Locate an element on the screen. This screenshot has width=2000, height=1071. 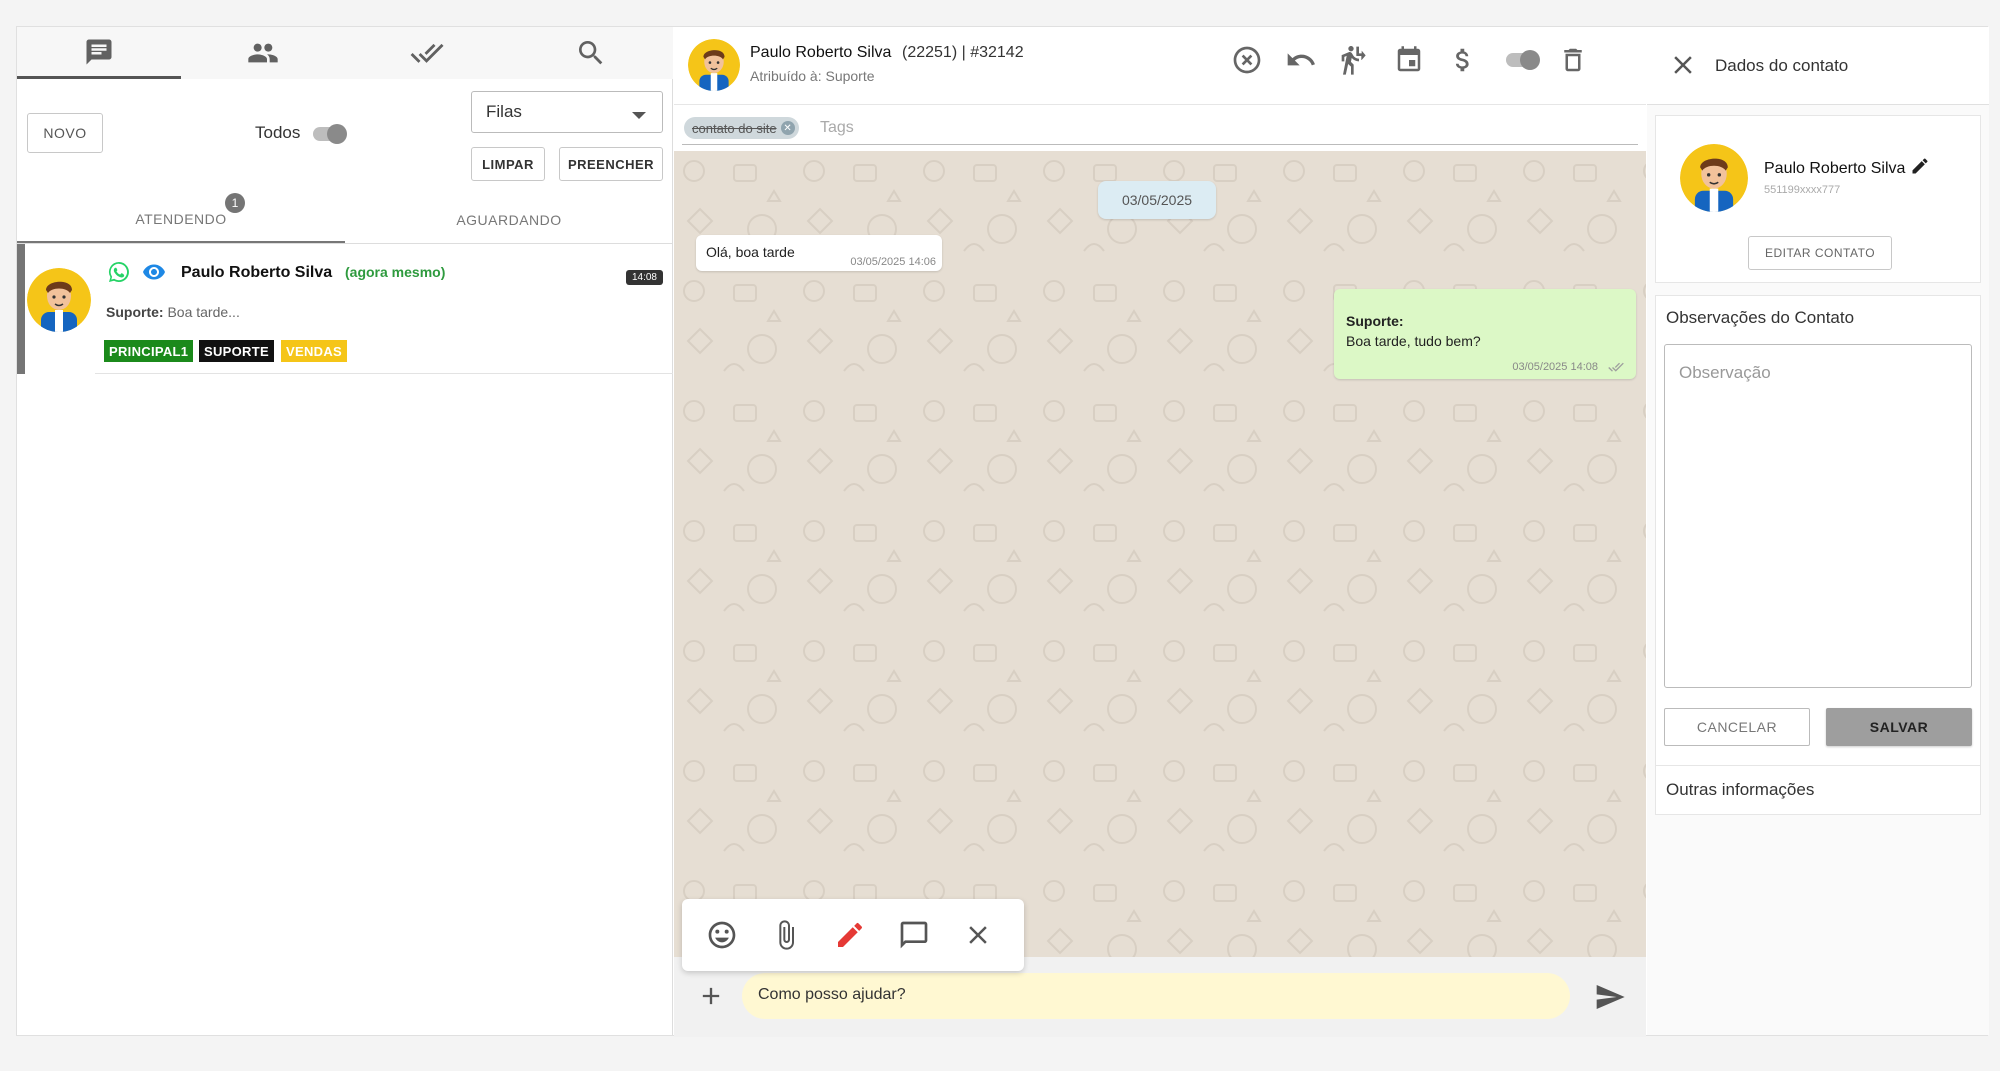
emoji-button is located at coordinates (722, 935).